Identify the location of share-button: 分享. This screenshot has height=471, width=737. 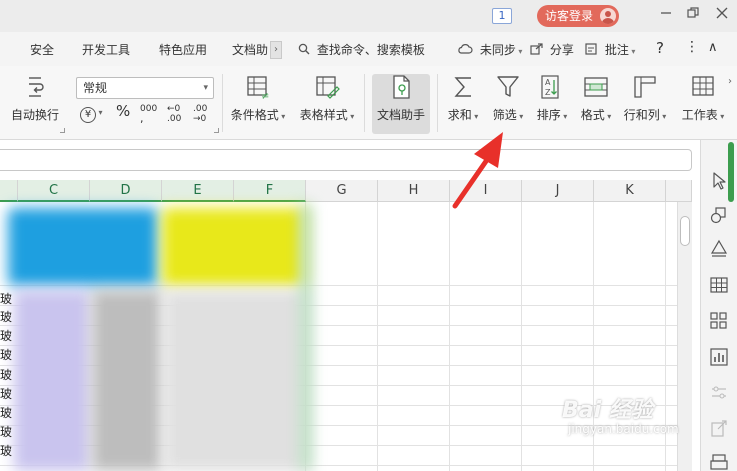
(552, 49).